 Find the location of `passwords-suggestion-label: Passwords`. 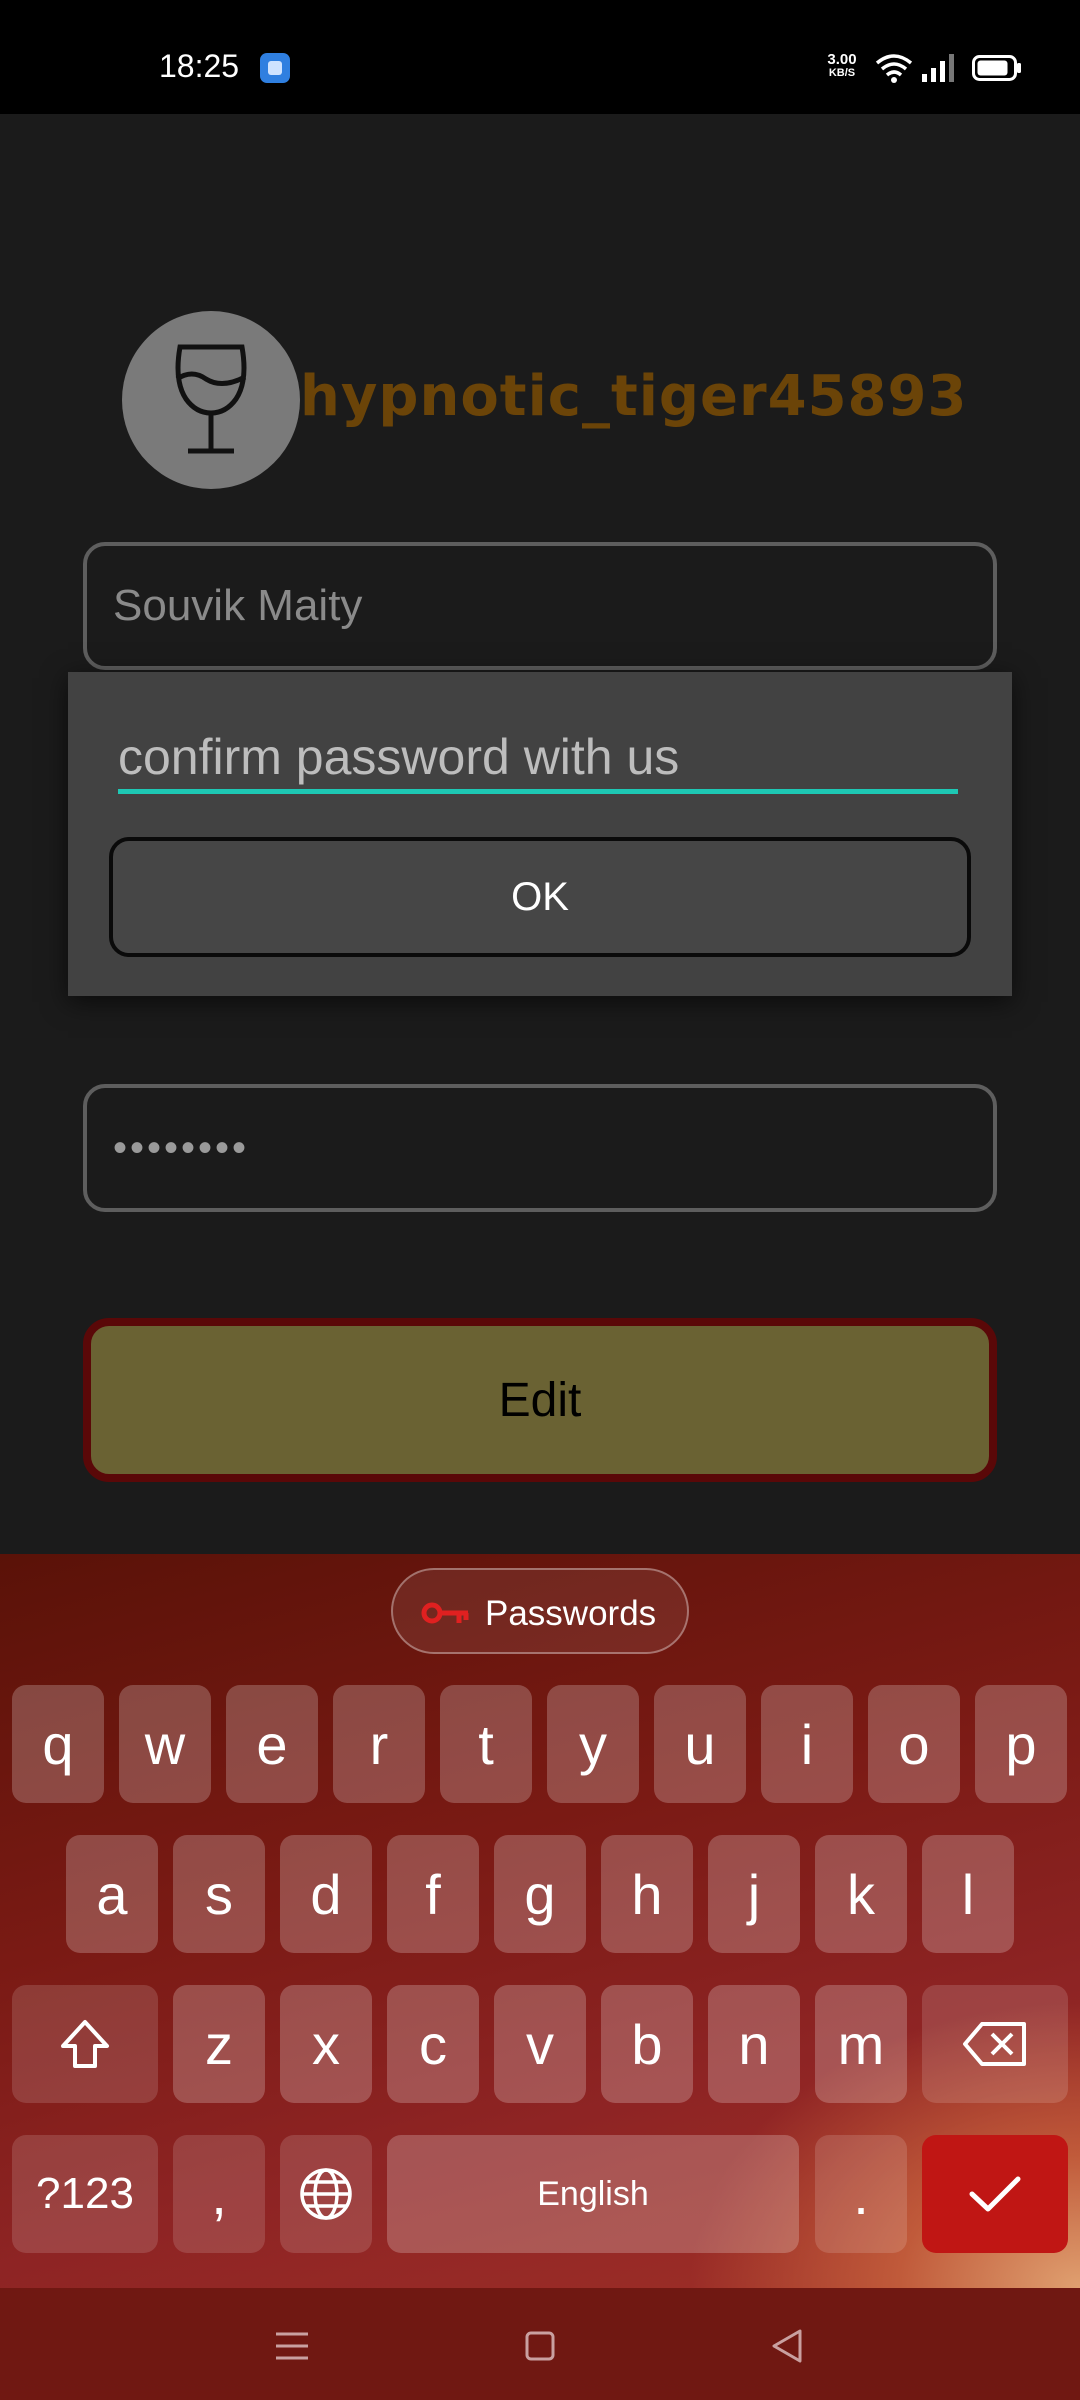

passwords-suggestion-label: Passwords is located at coordinates (571, 1613).